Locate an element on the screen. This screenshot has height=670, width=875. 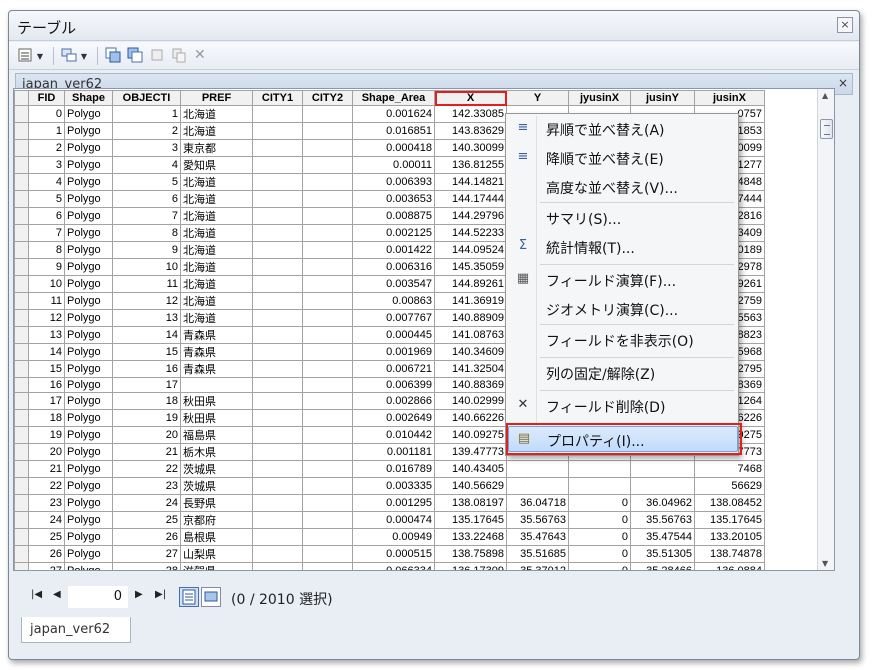
table-row: 22 Polygo 23 茨城県 0.003335 140.56629 56629 is located at coordinates (389, 486).